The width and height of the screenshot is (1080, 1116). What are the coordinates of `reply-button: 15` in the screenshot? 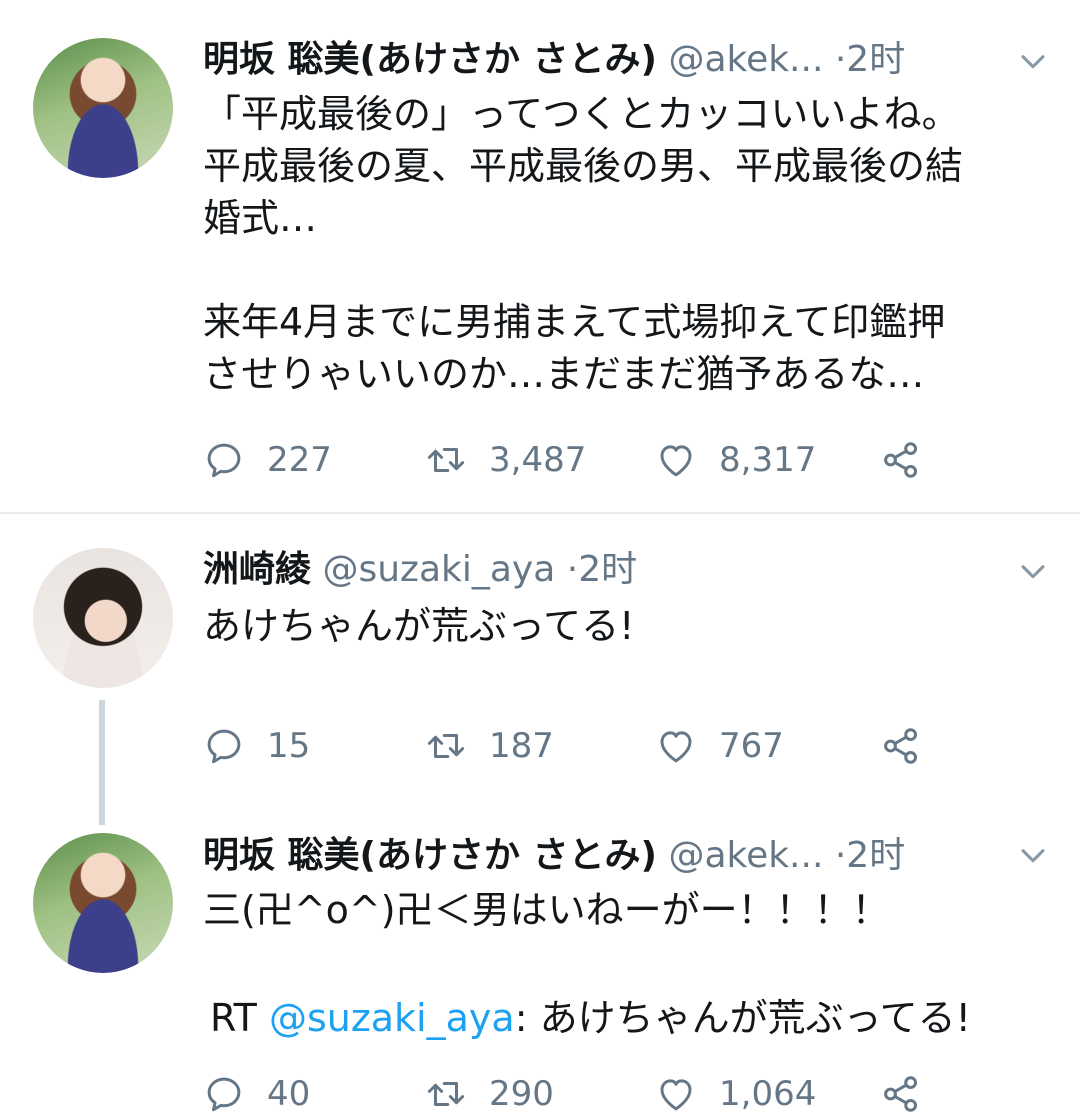 It's located at (256, 746).